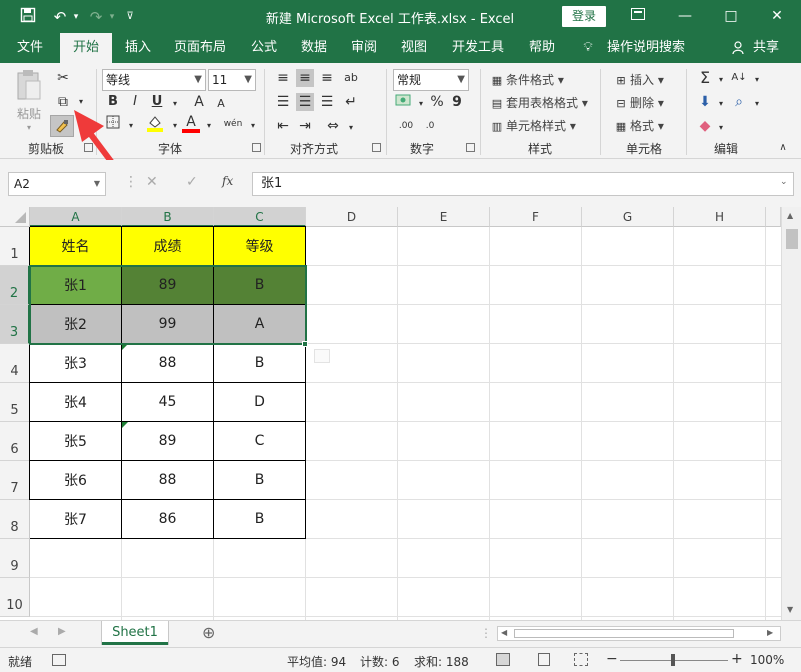 The width and height of the screenshot is (801, 672). Describe the element at coordinates (192, 182) in the screenshot. I see `enter-icon: ✓` at that location.